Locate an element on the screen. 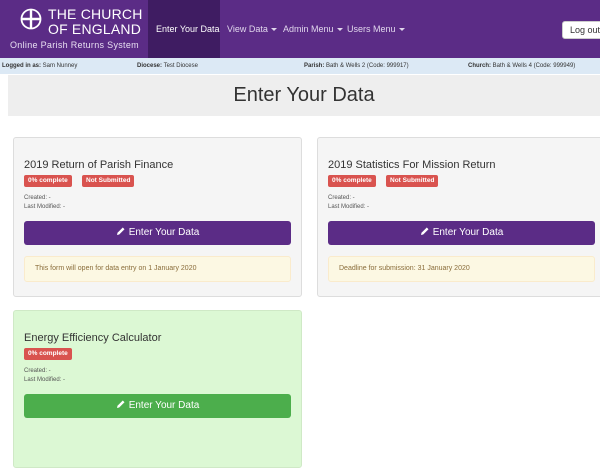 This screenshot has width=600, height=468. nav-view-data: View Data is located at coordinates (252, 29).